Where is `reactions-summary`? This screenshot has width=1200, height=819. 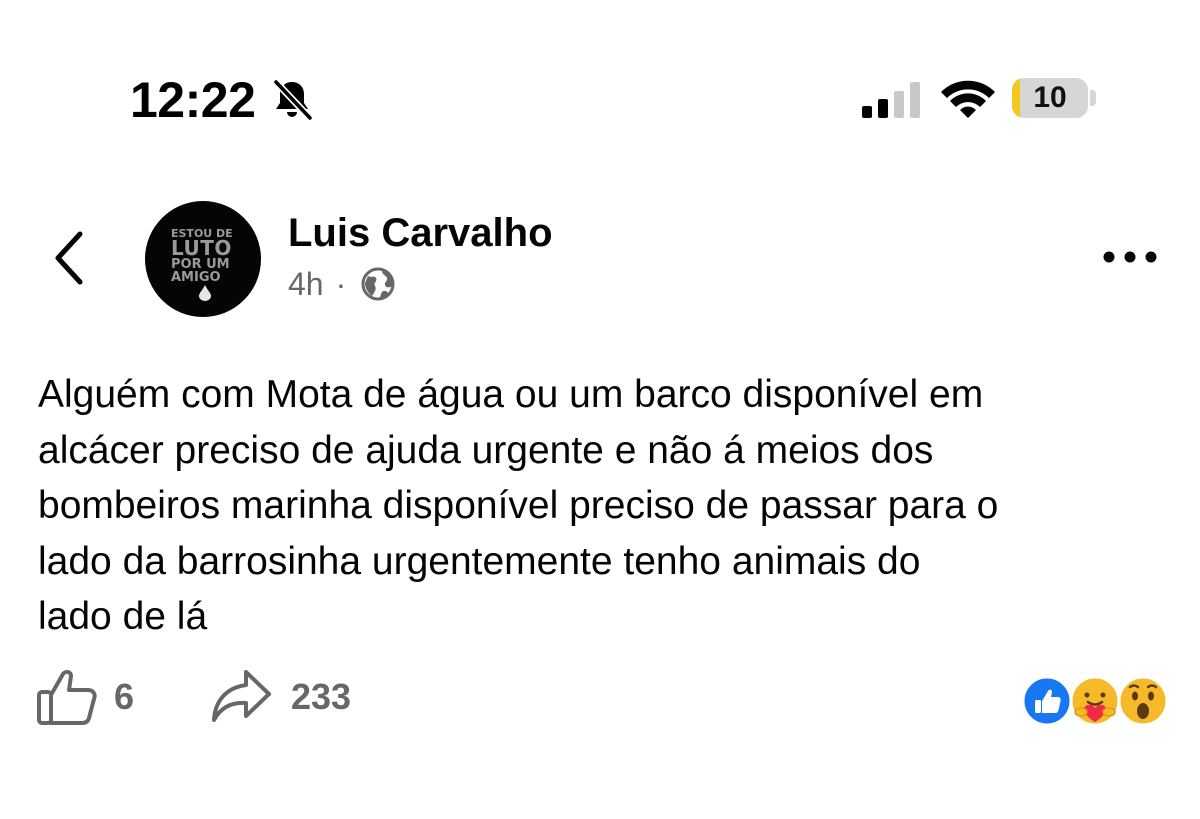 reactions-summary is located at coordinates (1095, 701).